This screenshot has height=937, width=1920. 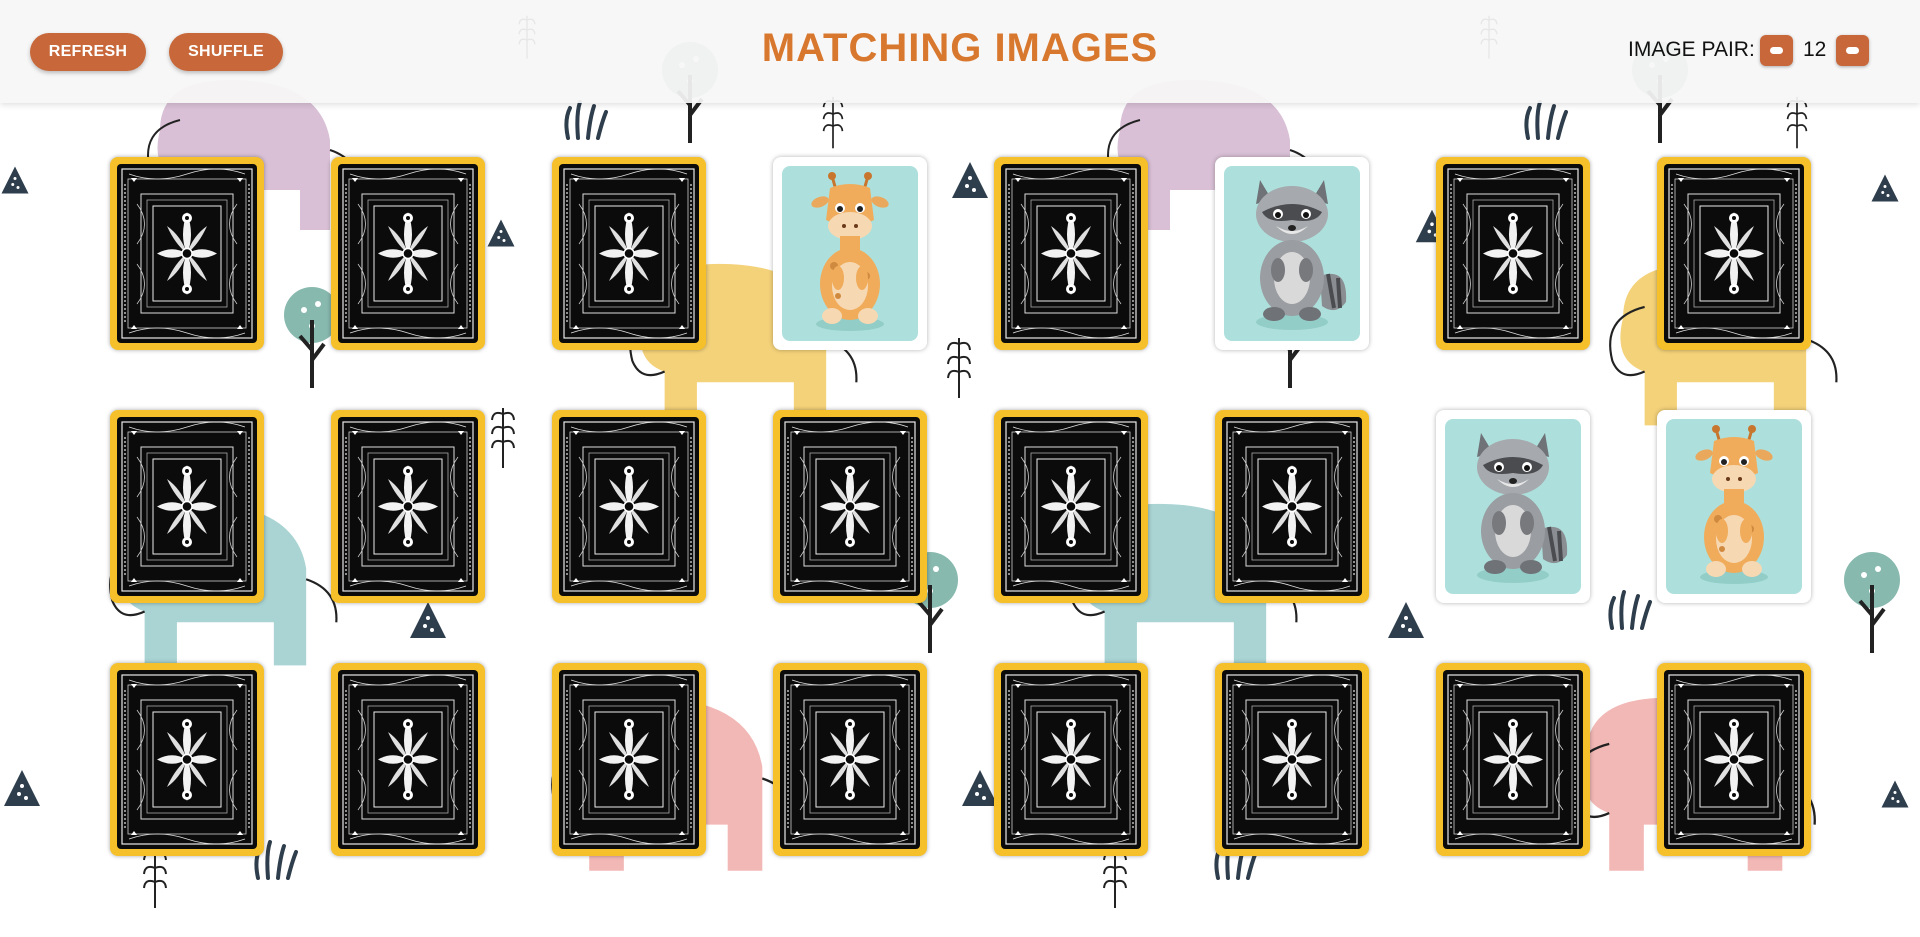 What do you see at coordinates (1776, 50) in the screenshot?
I see `decrease-pair-button` at bounding box center [1776, 50].